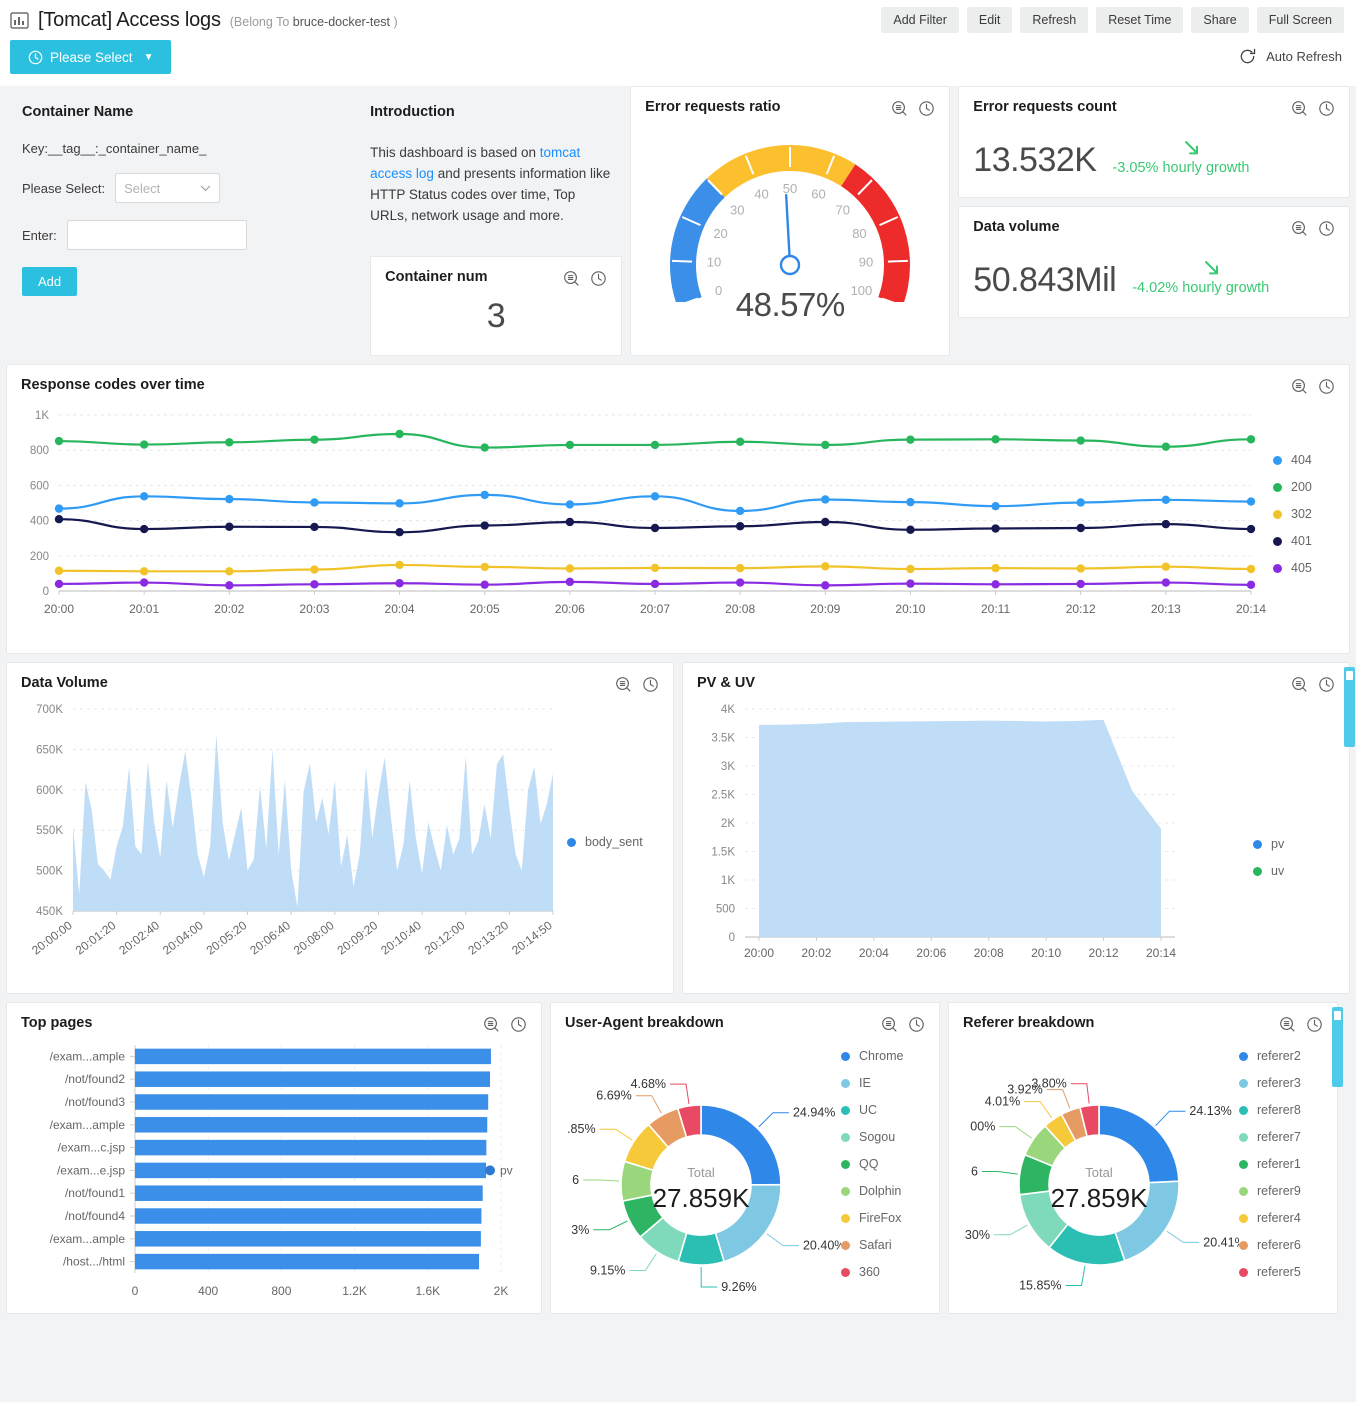  Describe the element at coordinates (314, 937) in the screenshot. I see `svg-text: 20:08:00` at that location.